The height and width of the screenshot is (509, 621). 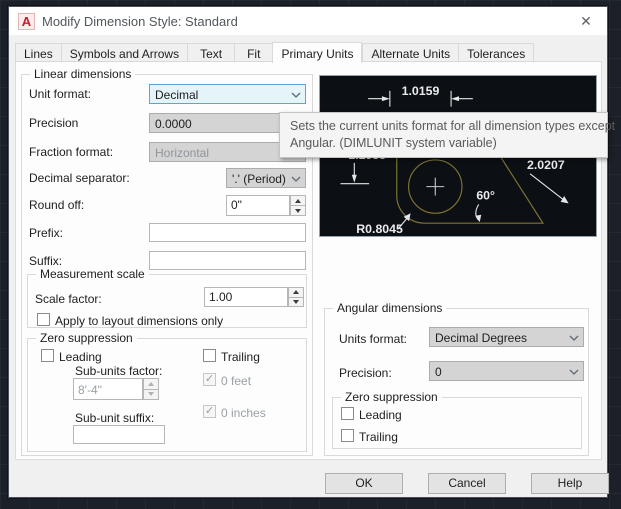 What do you see at coordinates (546, 165) in the screenshot?
I see `preview-dim-diagonal-text: 2.0207` at bounding box center [546, 165].